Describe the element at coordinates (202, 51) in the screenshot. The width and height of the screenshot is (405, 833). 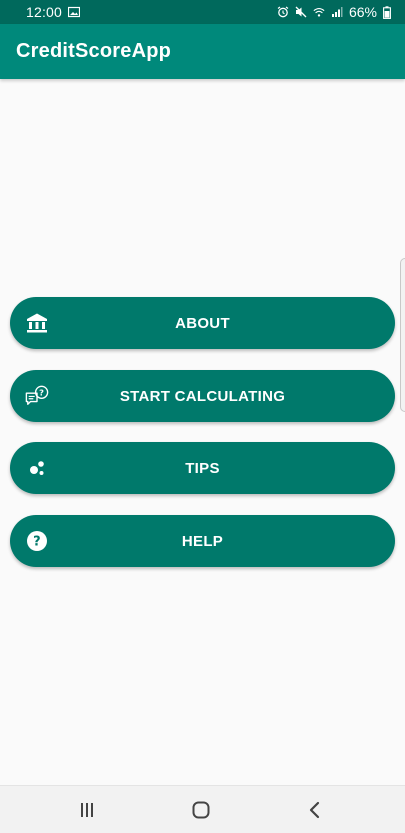
I see `app-bar: CreditScoreApp` at that location.